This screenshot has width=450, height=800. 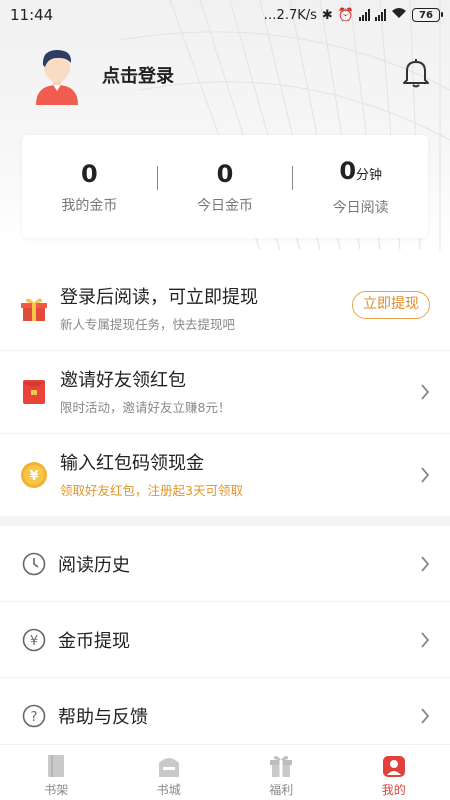 What do you see at coordinates (94, 641) in the screenshot?
I see `menu-label: 金币提现` at bounding box center [94, 641].